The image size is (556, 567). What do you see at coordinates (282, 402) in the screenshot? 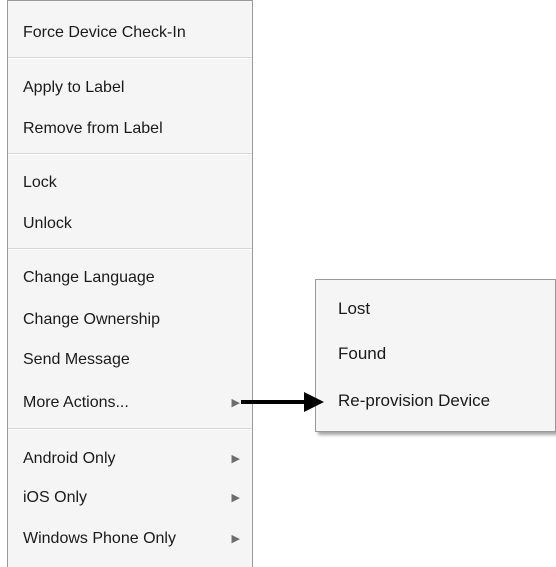
I see `right-arrow-icon` at bounding box center [282, 402].